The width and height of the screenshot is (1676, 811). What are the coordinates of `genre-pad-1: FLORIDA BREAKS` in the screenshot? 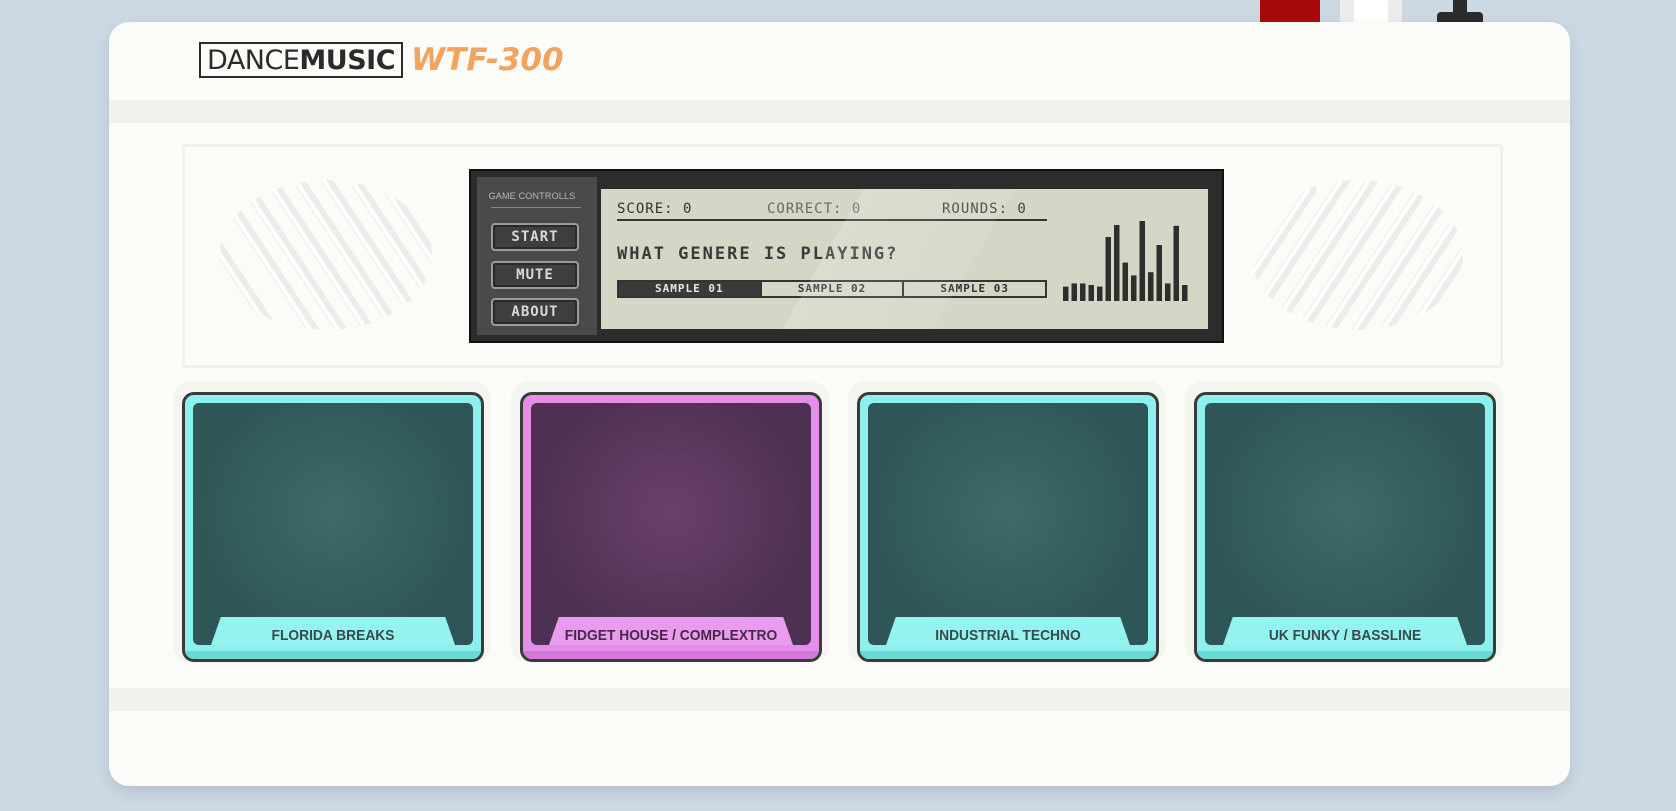 It's located at (333, 527).